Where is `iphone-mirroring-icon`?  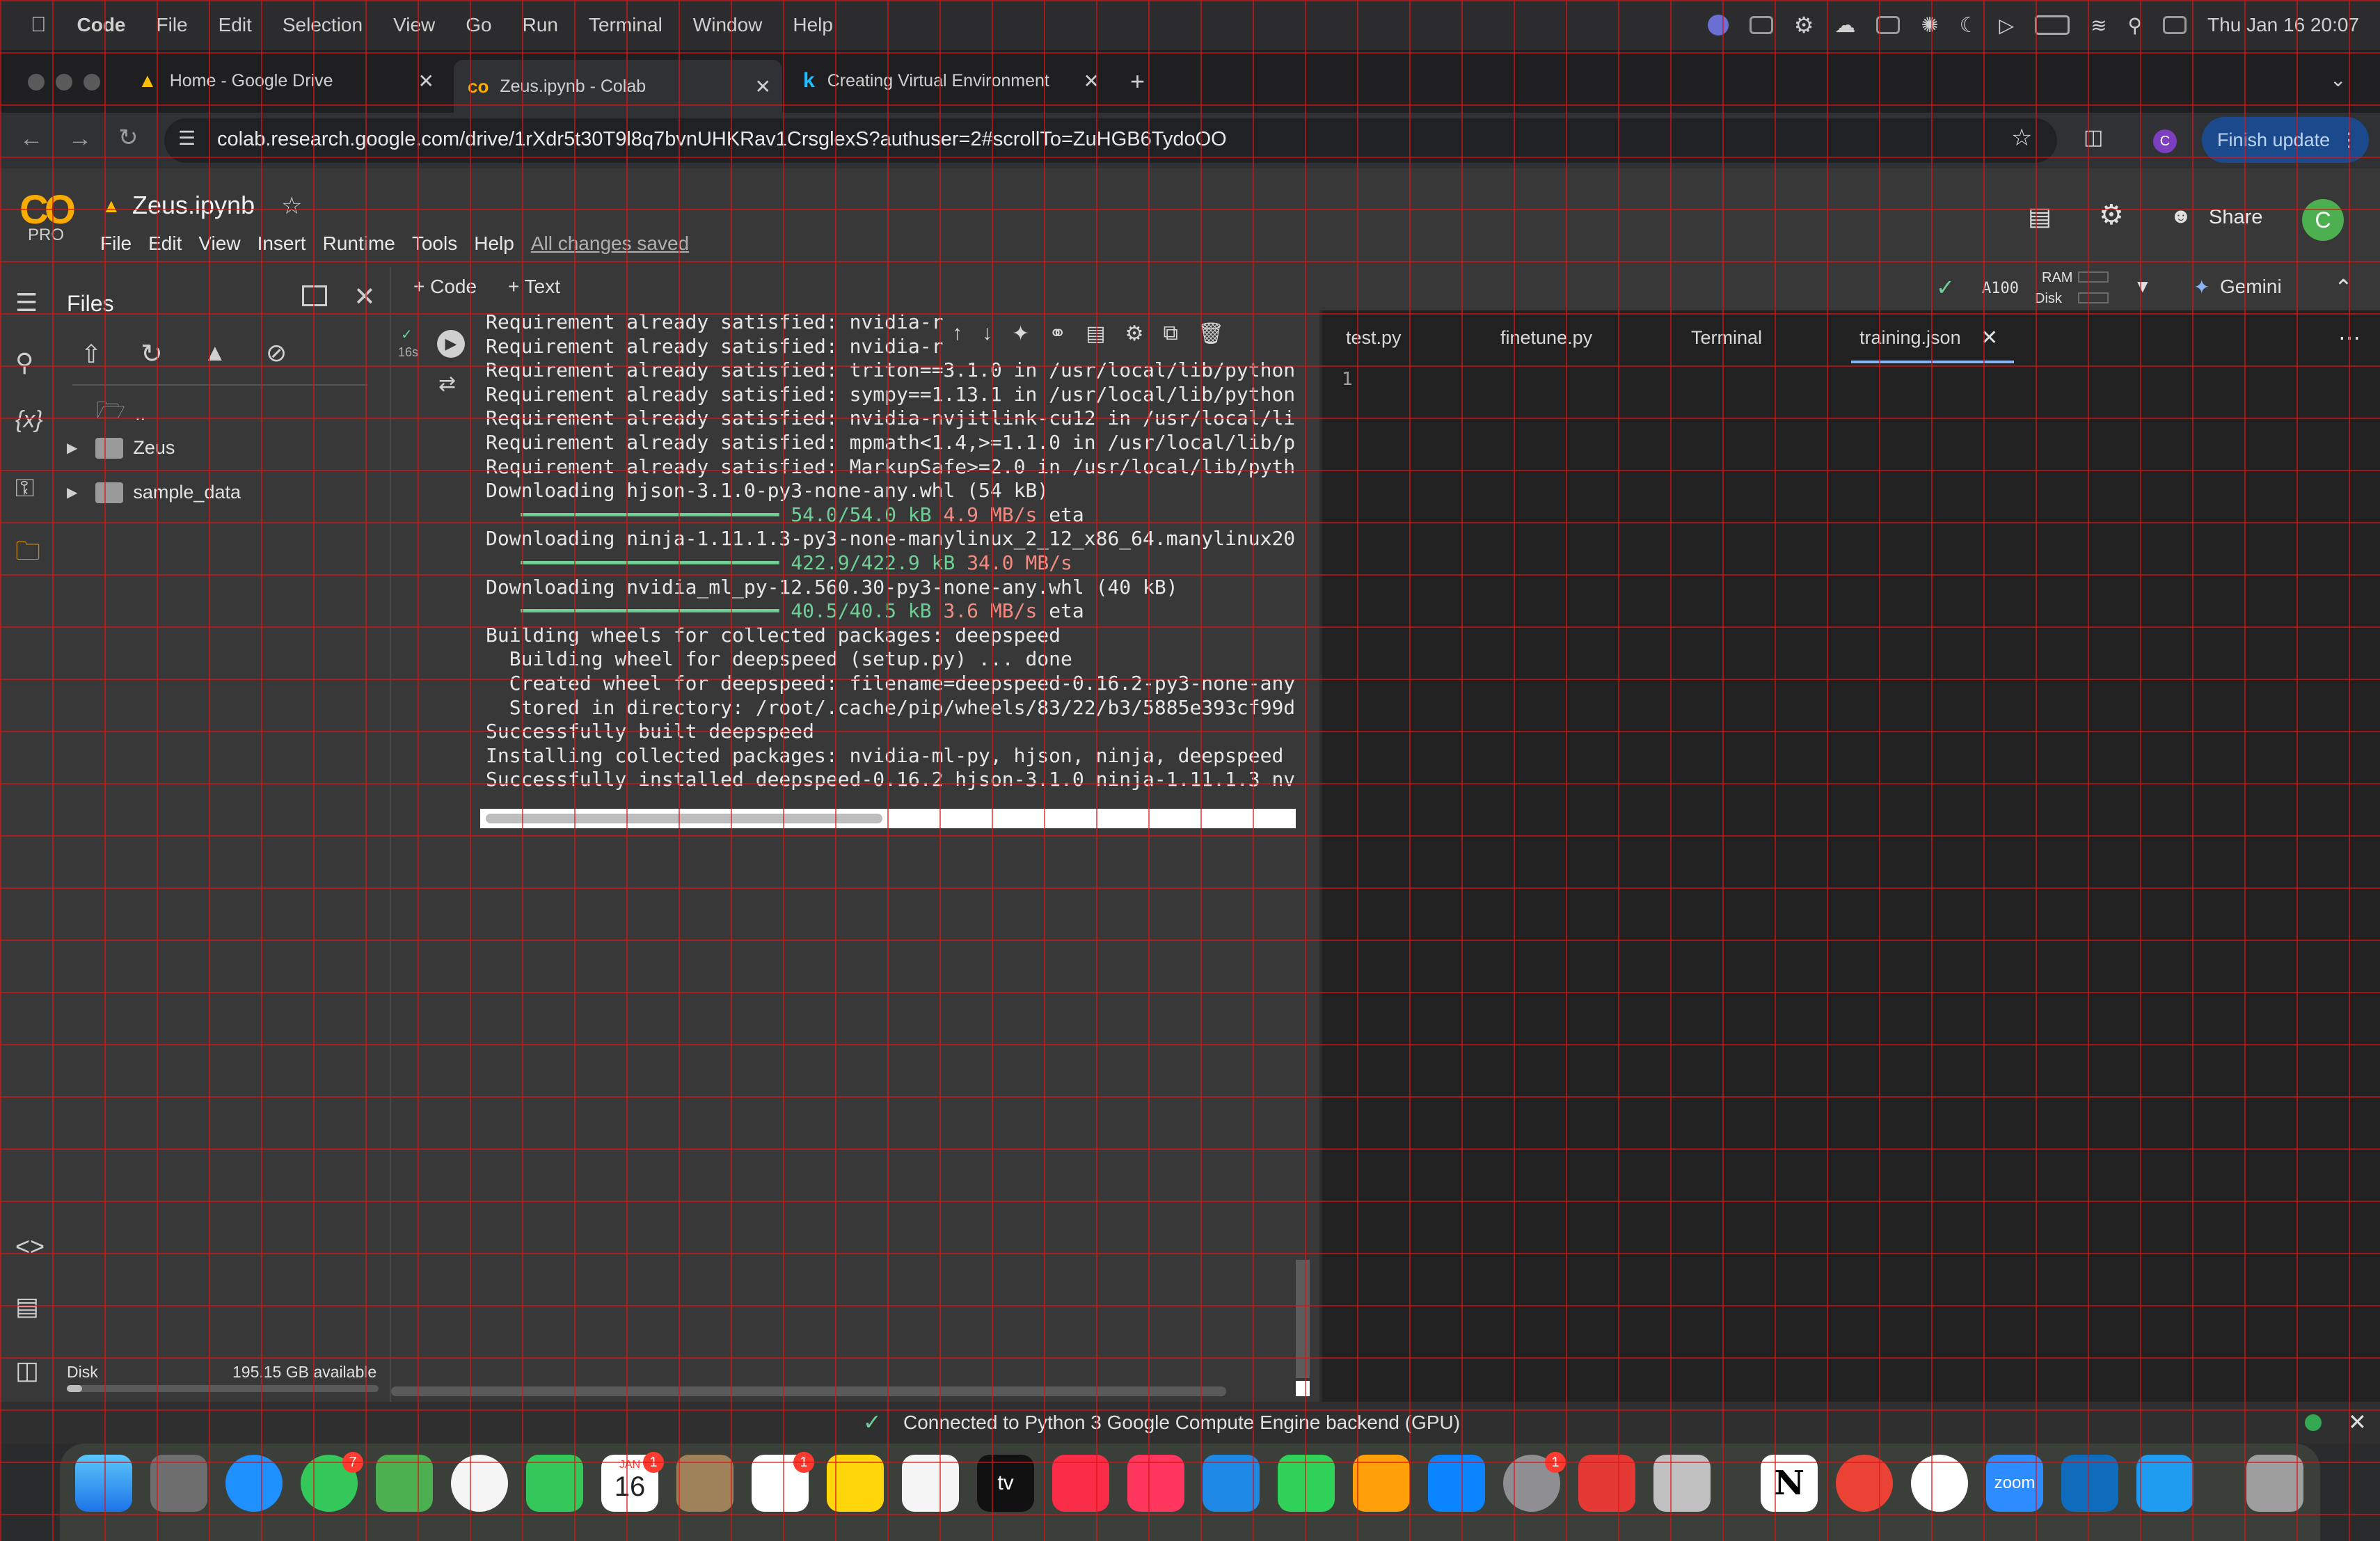
iphone-mirroring-icon is located at coordinates (1682, 1483).